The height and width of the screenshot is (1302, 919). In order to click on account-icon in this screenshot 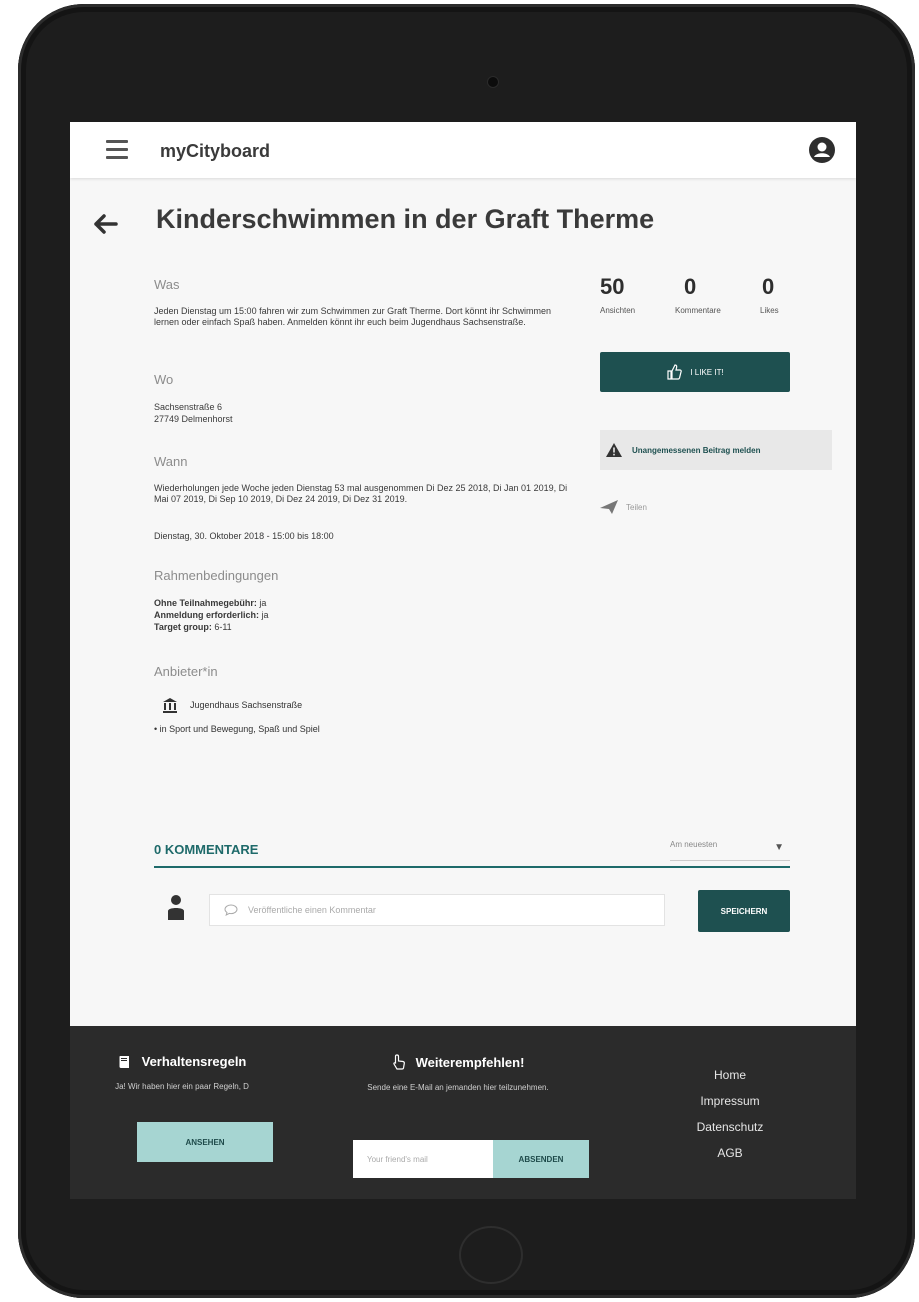, I will do `click(822, 150)`.